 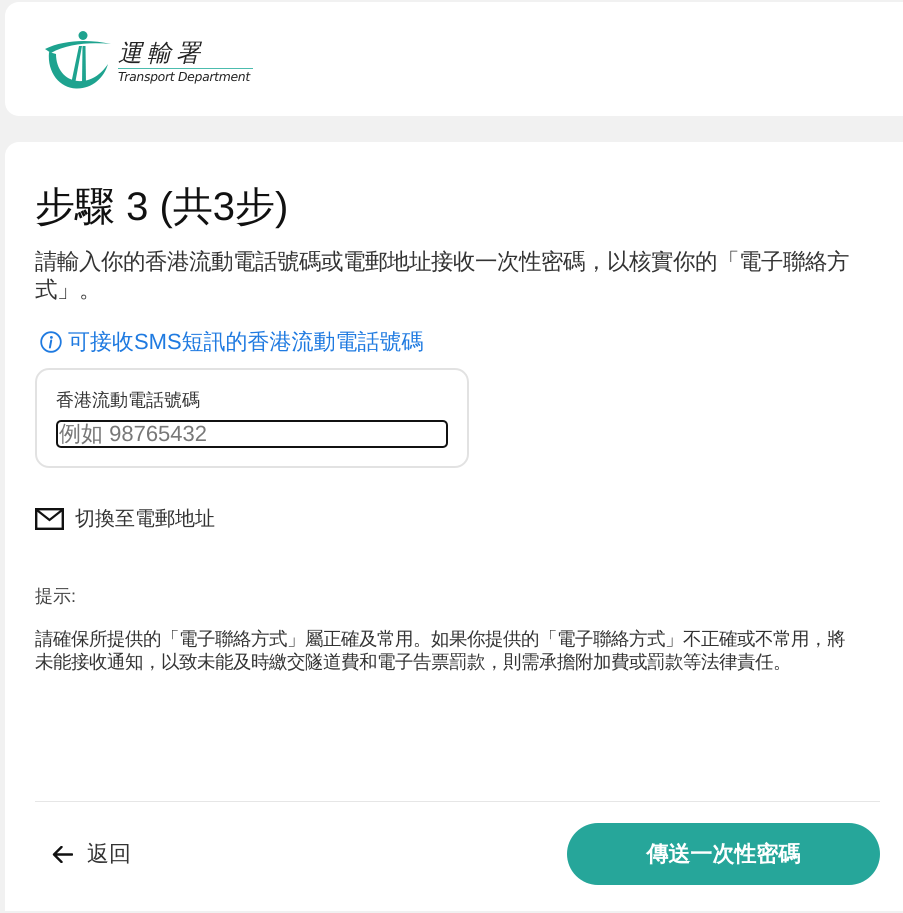 What do you see at coordinates (62, 854) in the screenshot?
I see `arrow-left-icon` at bounding box center [62, 854].